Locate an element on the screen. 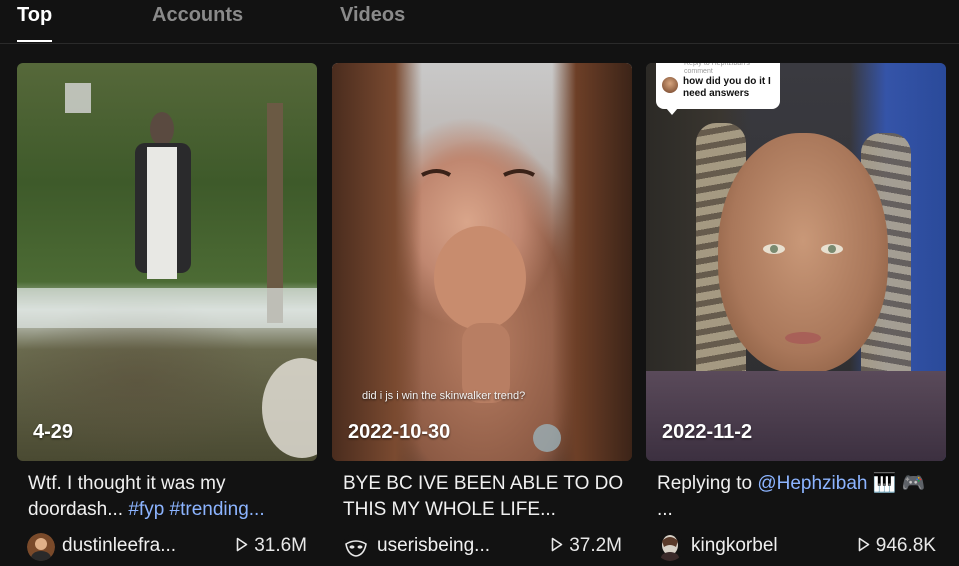 This screenshot has width=959, height=566. tab-accounts: Accounts is located at coordinates (197, 15).